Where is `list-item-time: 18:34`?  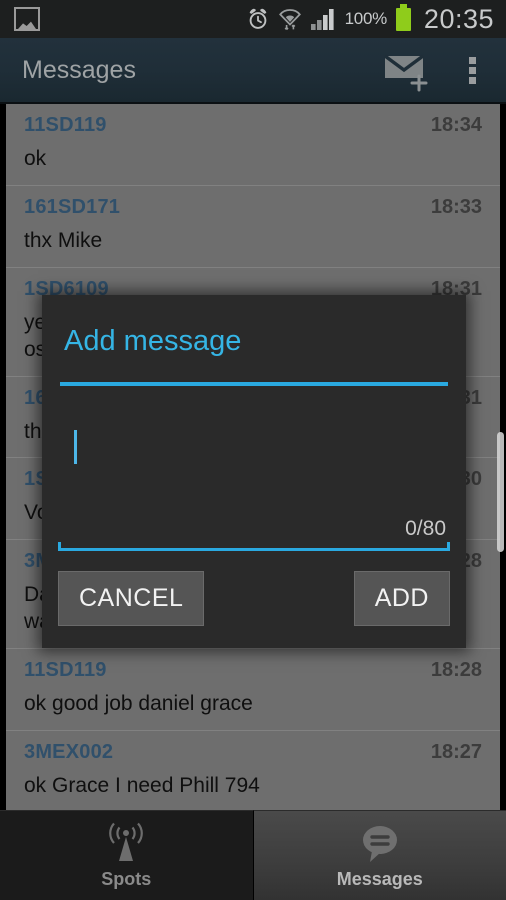
list-item-time: 18:34 is located at coordinates (456, 125).